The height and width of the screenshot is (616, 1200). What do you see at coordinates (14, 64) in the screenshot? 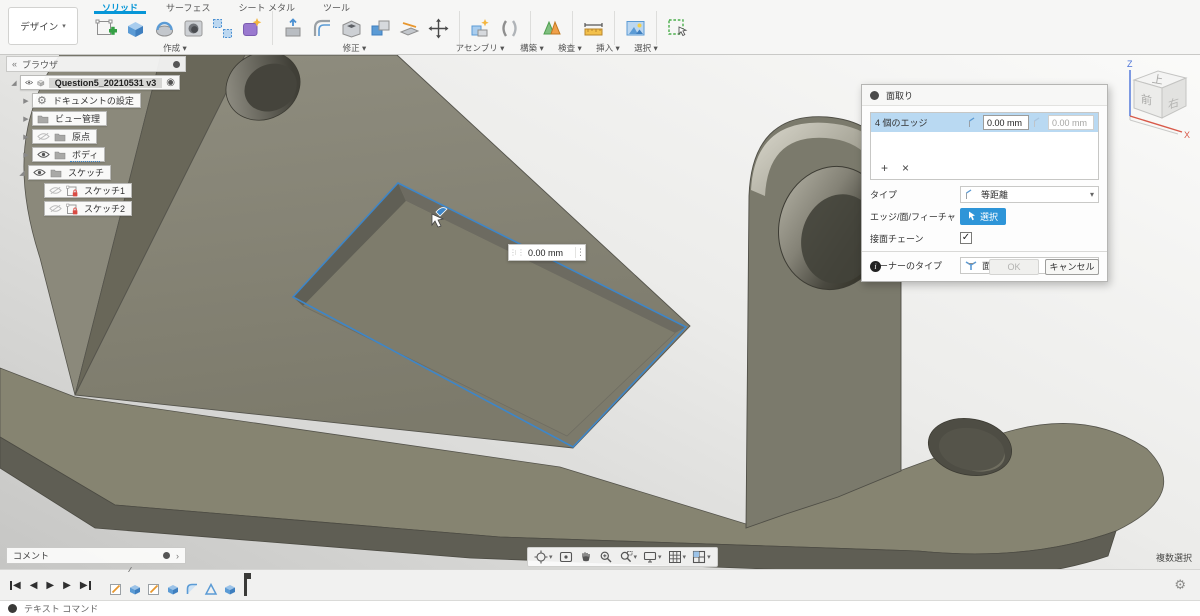
I see `collapse-panel-icon: «` at bounding box center [14, 64].